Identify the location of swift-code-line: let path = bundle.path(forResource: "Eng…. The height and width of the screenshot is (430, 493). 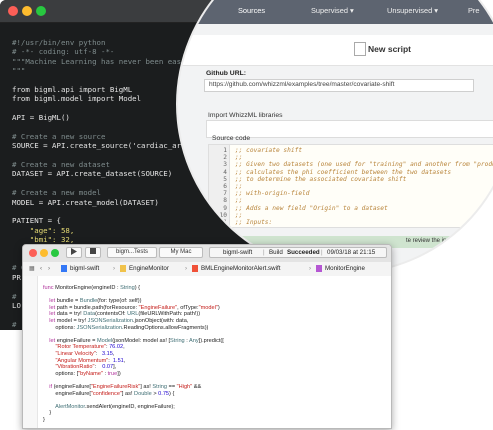
(134, 307).